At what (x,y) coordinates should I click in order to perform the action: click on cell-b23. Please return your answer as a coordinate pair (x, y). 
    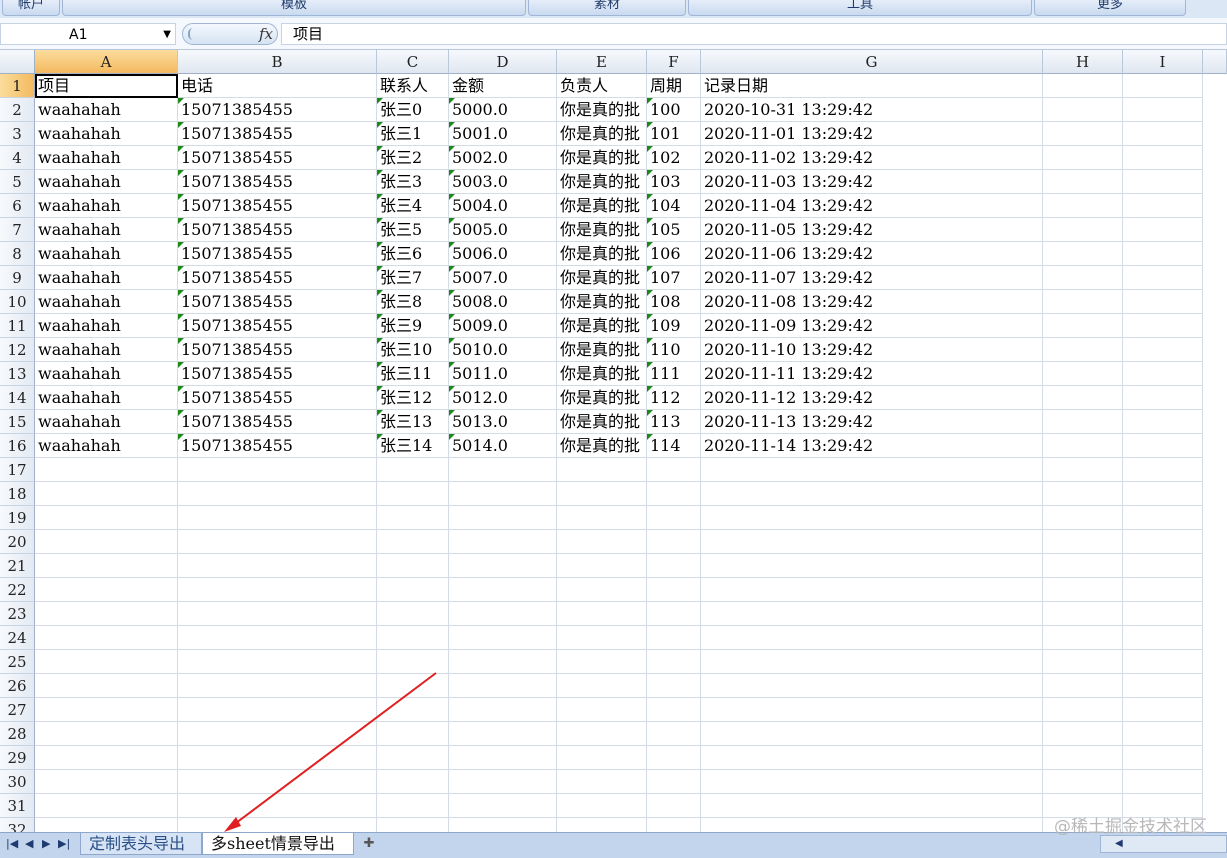
    Looking at the image, I should click on (277, 614).